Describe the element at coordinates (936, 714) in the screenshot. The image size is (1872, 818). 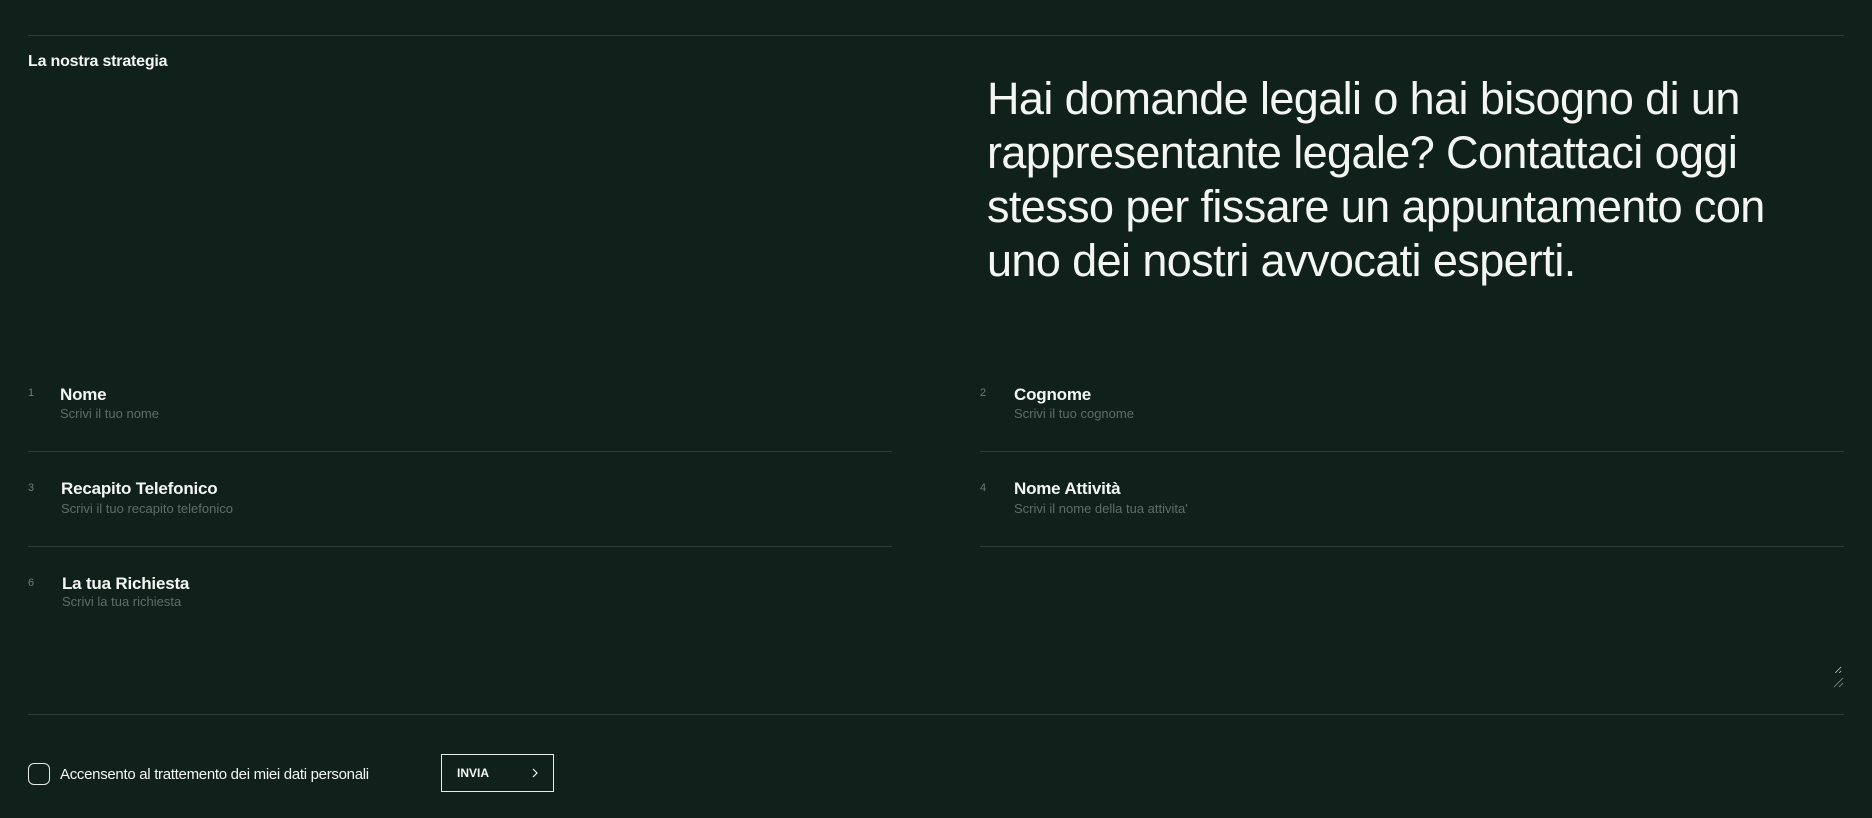
I see `divider-richiesta` at that location.